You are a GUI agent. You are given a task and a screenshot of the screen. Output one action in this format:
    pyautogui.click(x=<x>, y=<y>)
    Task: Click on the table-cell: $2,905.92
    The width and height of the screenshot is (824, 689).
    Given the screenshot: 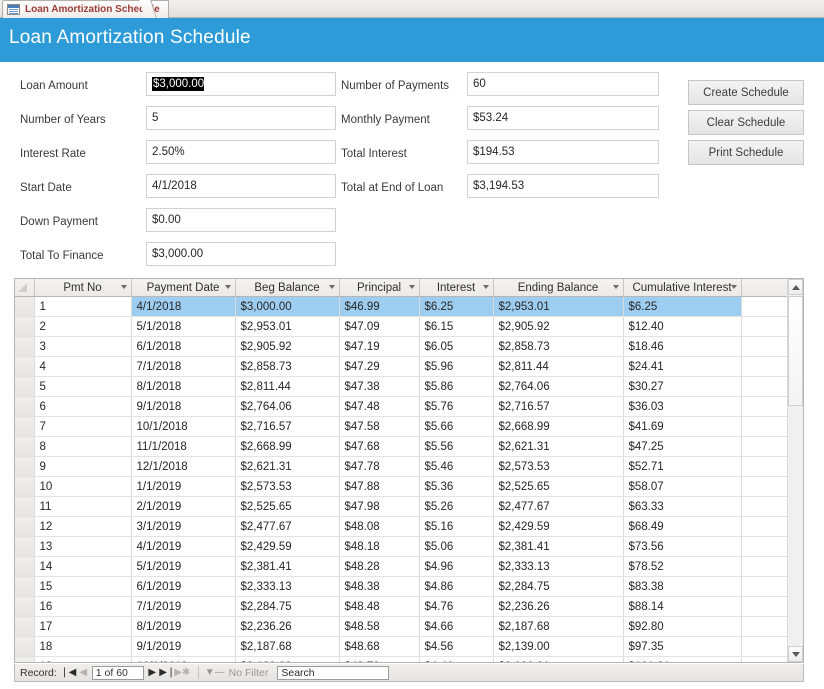 What is the action you would take?
    pyautogui.click(x=558, y=326)
    